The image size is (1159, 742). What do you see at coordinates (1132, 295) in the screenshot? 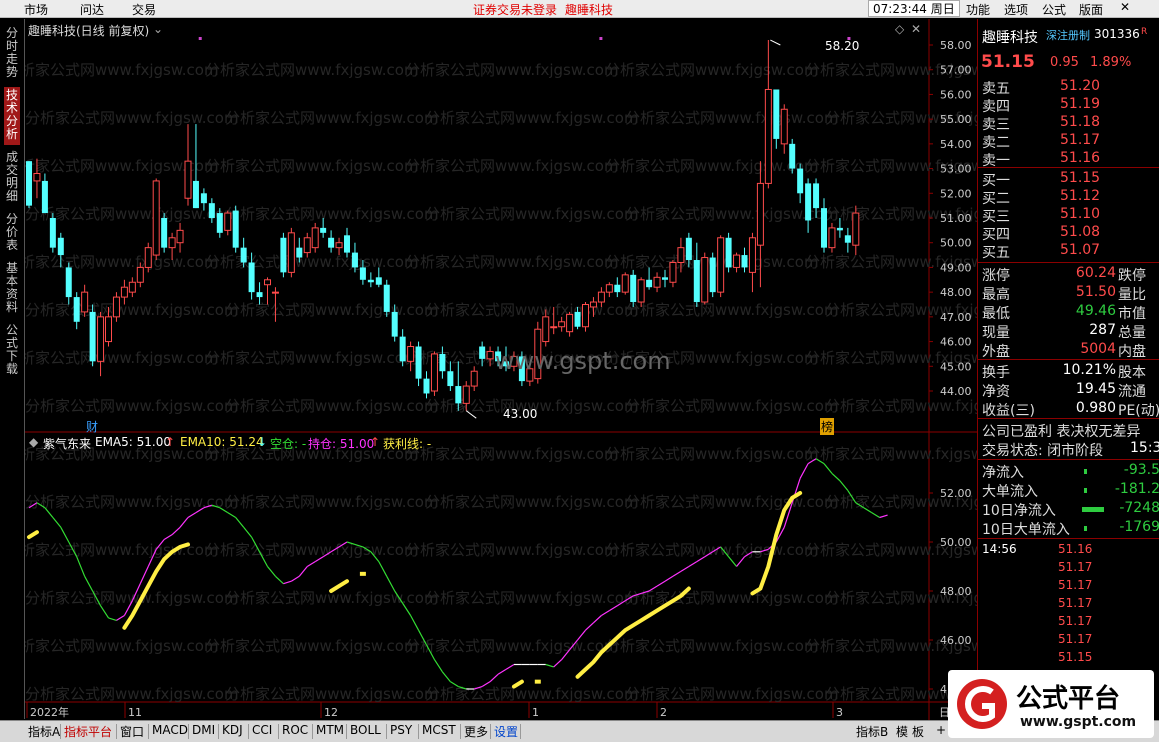
I see `stat-label-2: 量比` at bounding box center [1132, 295].